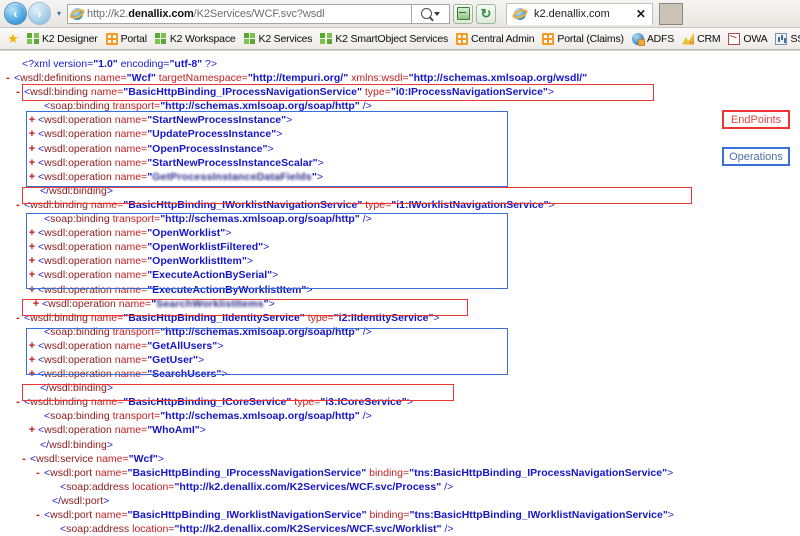 The height and width of the screenshot is (536, 800). What do you see at coordinates (133, 374) in the screenshot?
I see `xml-line-content: <wsdl:operation name="SearchUsers">` at bounding box center [133, 374].